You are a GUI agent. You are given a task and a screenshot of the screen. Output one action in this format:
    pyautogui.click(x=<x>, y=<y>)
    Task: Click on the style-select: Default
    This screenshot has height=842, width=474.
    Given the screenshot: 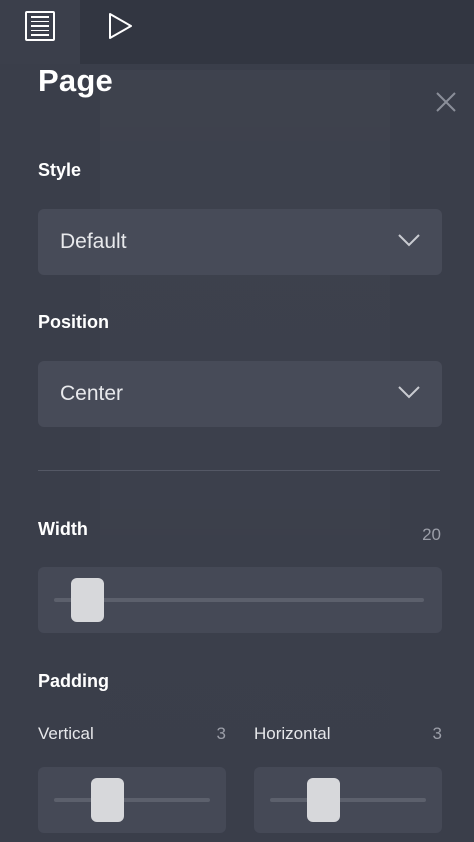 What is the action you would take?
    pyautogui.click(x=240, y=242)
    